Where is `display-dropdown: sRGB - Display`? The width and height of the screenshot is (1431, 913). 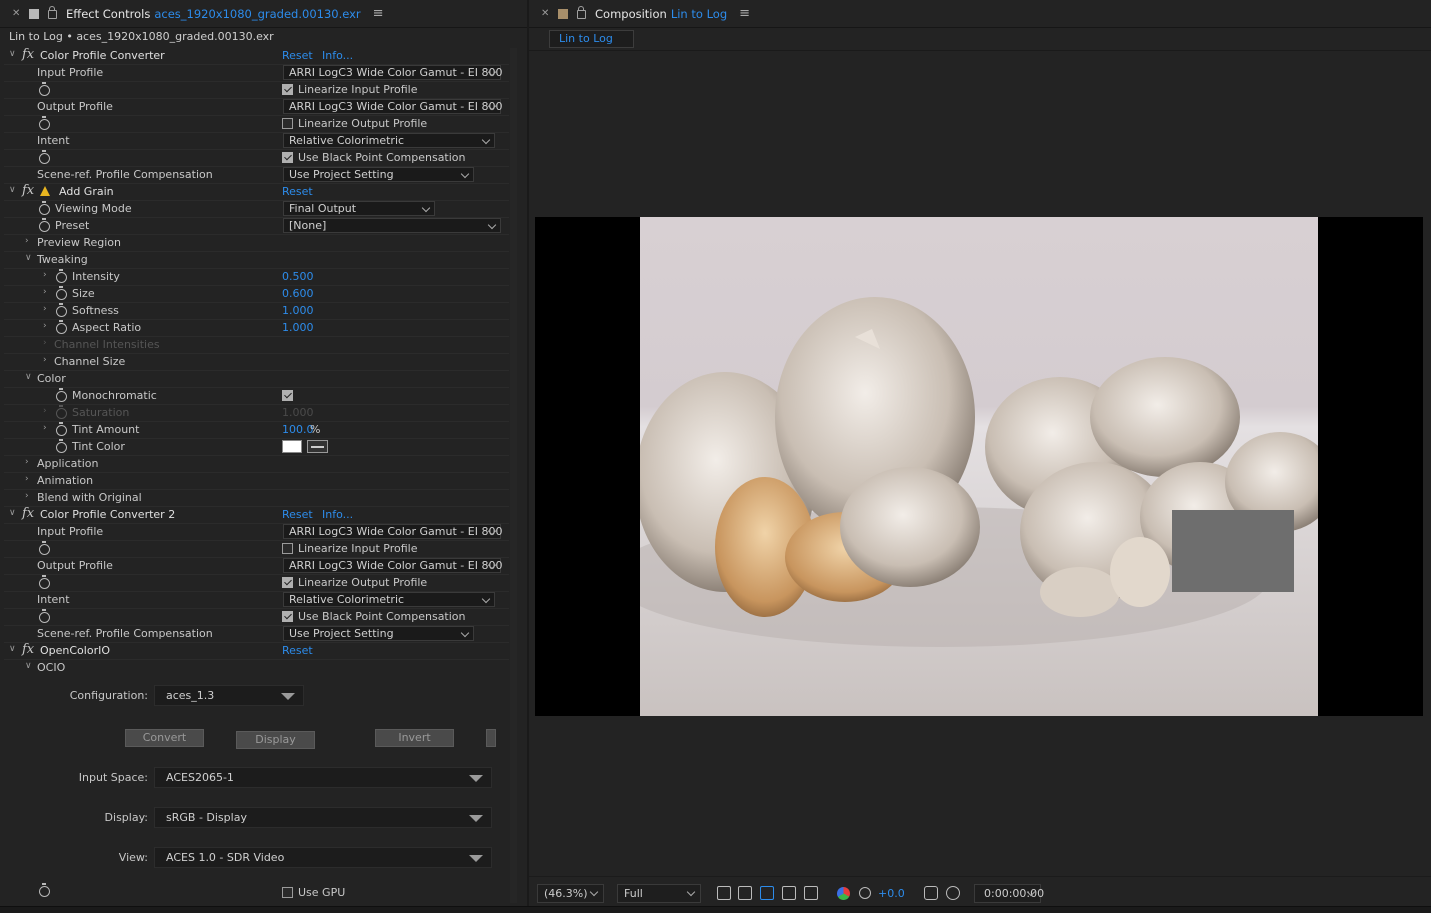 display-dropdown: sRGB - Display is located at coordinates (323, 817).